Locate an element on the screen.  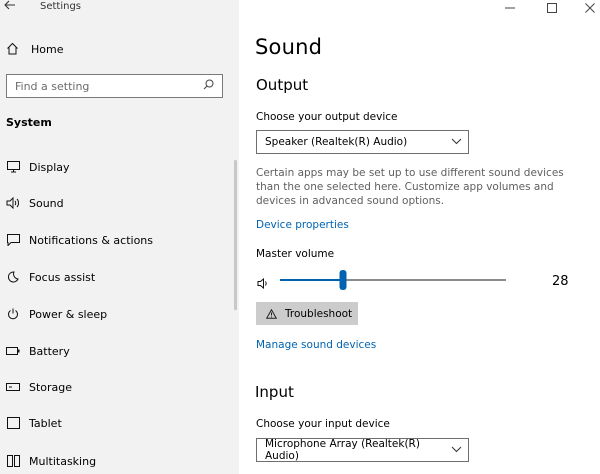
volume-value: 28 is located at coordinates (560, 281).